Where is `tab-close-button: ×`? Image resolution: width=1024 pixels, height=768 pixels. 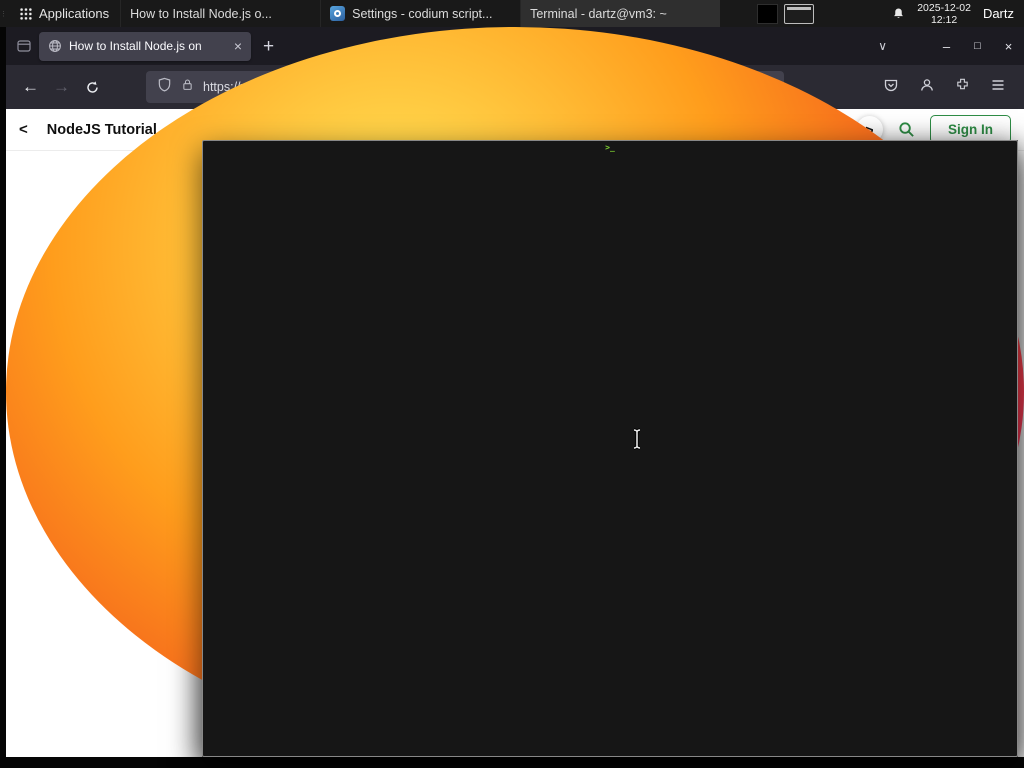
tab-close-button: × is located at coordinates (238, 46).